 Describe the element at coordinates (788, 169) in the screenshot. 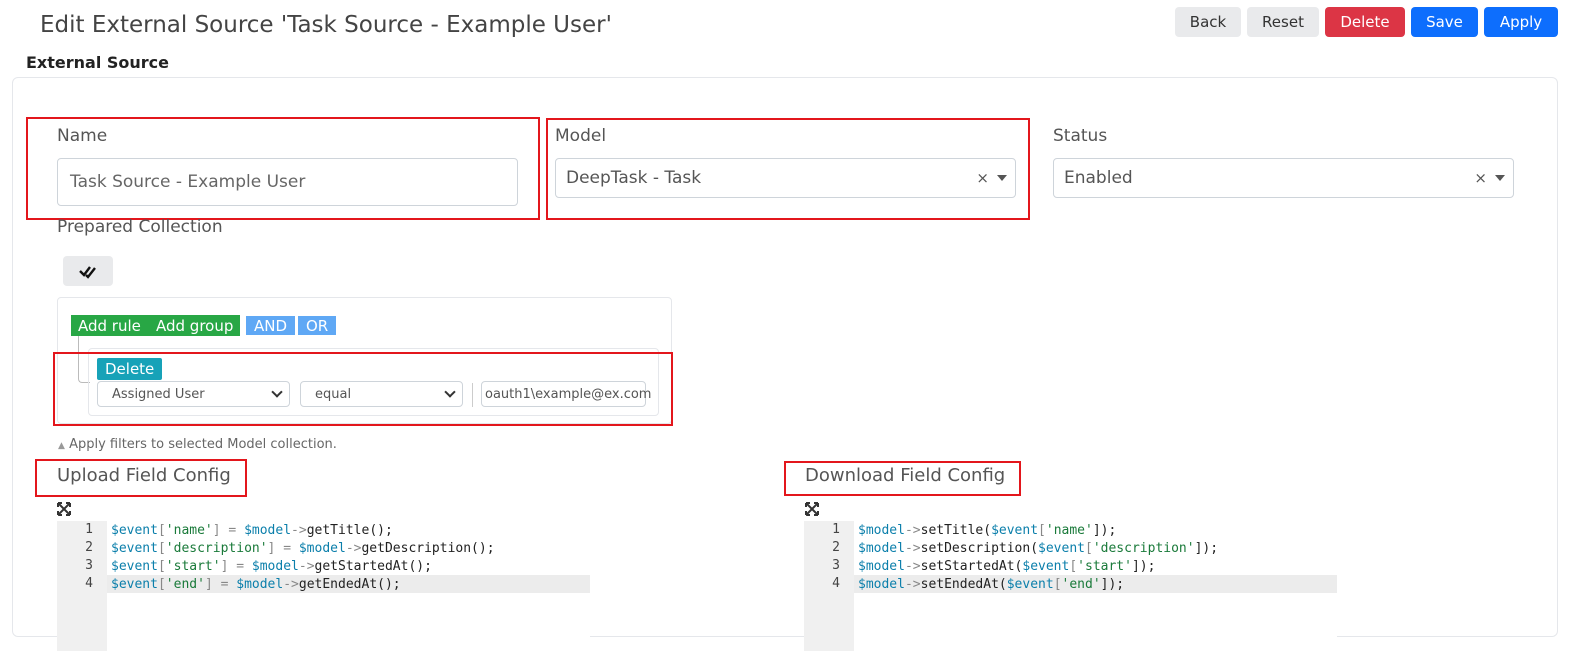

I see `highlight-model` at that location.